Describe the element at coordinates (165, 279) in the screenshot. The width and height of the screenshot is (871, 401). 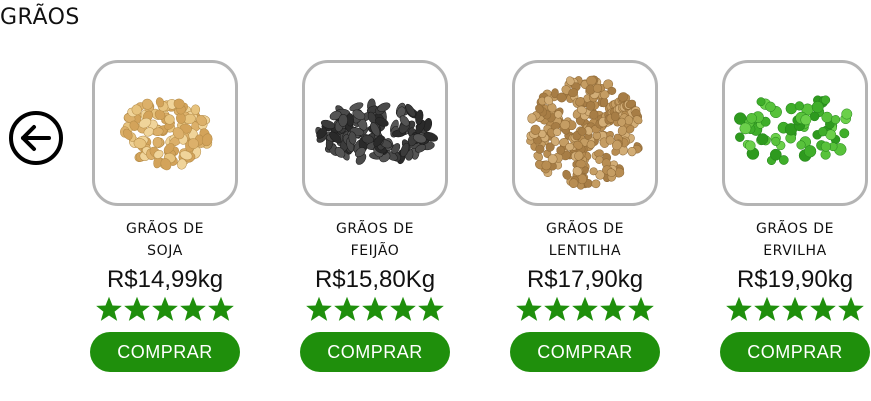
I see `product-price: R$14,99kg` at that location.